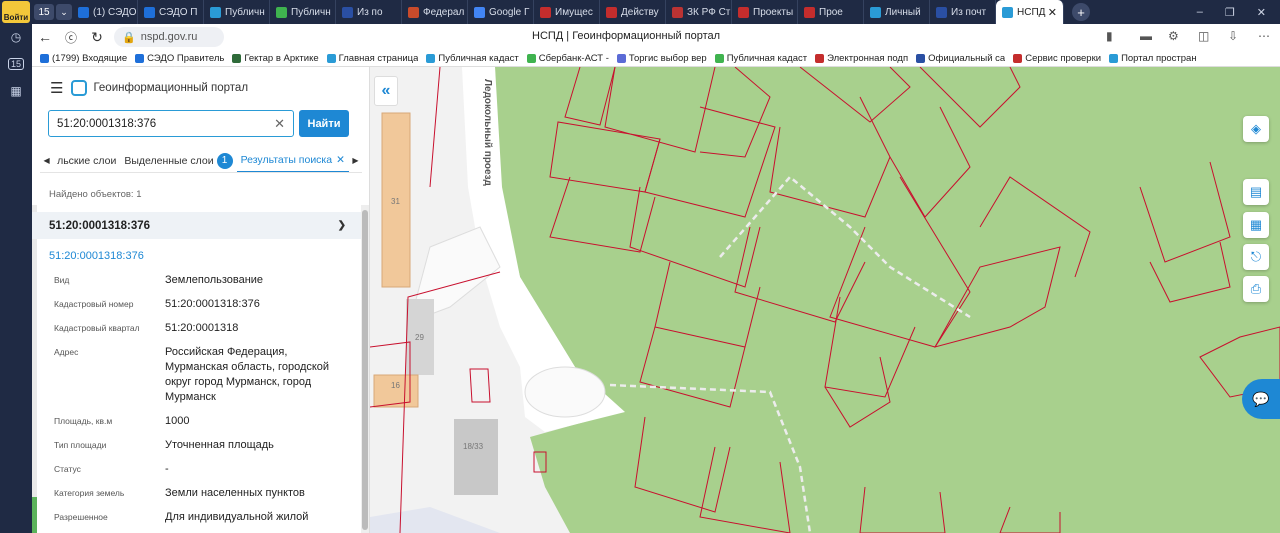 The width and height of the screenshot is (1280, 533). I want to click on menu-burger-icon: ☰, so click(56, 88).